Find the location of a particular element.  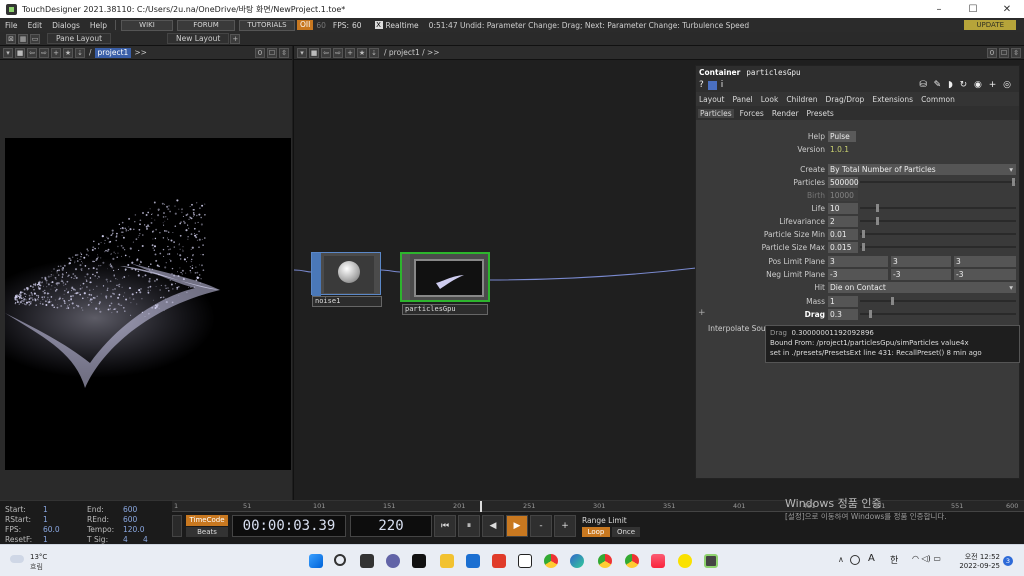

favorite-icon: ★ is located at coordinates (68, 52).